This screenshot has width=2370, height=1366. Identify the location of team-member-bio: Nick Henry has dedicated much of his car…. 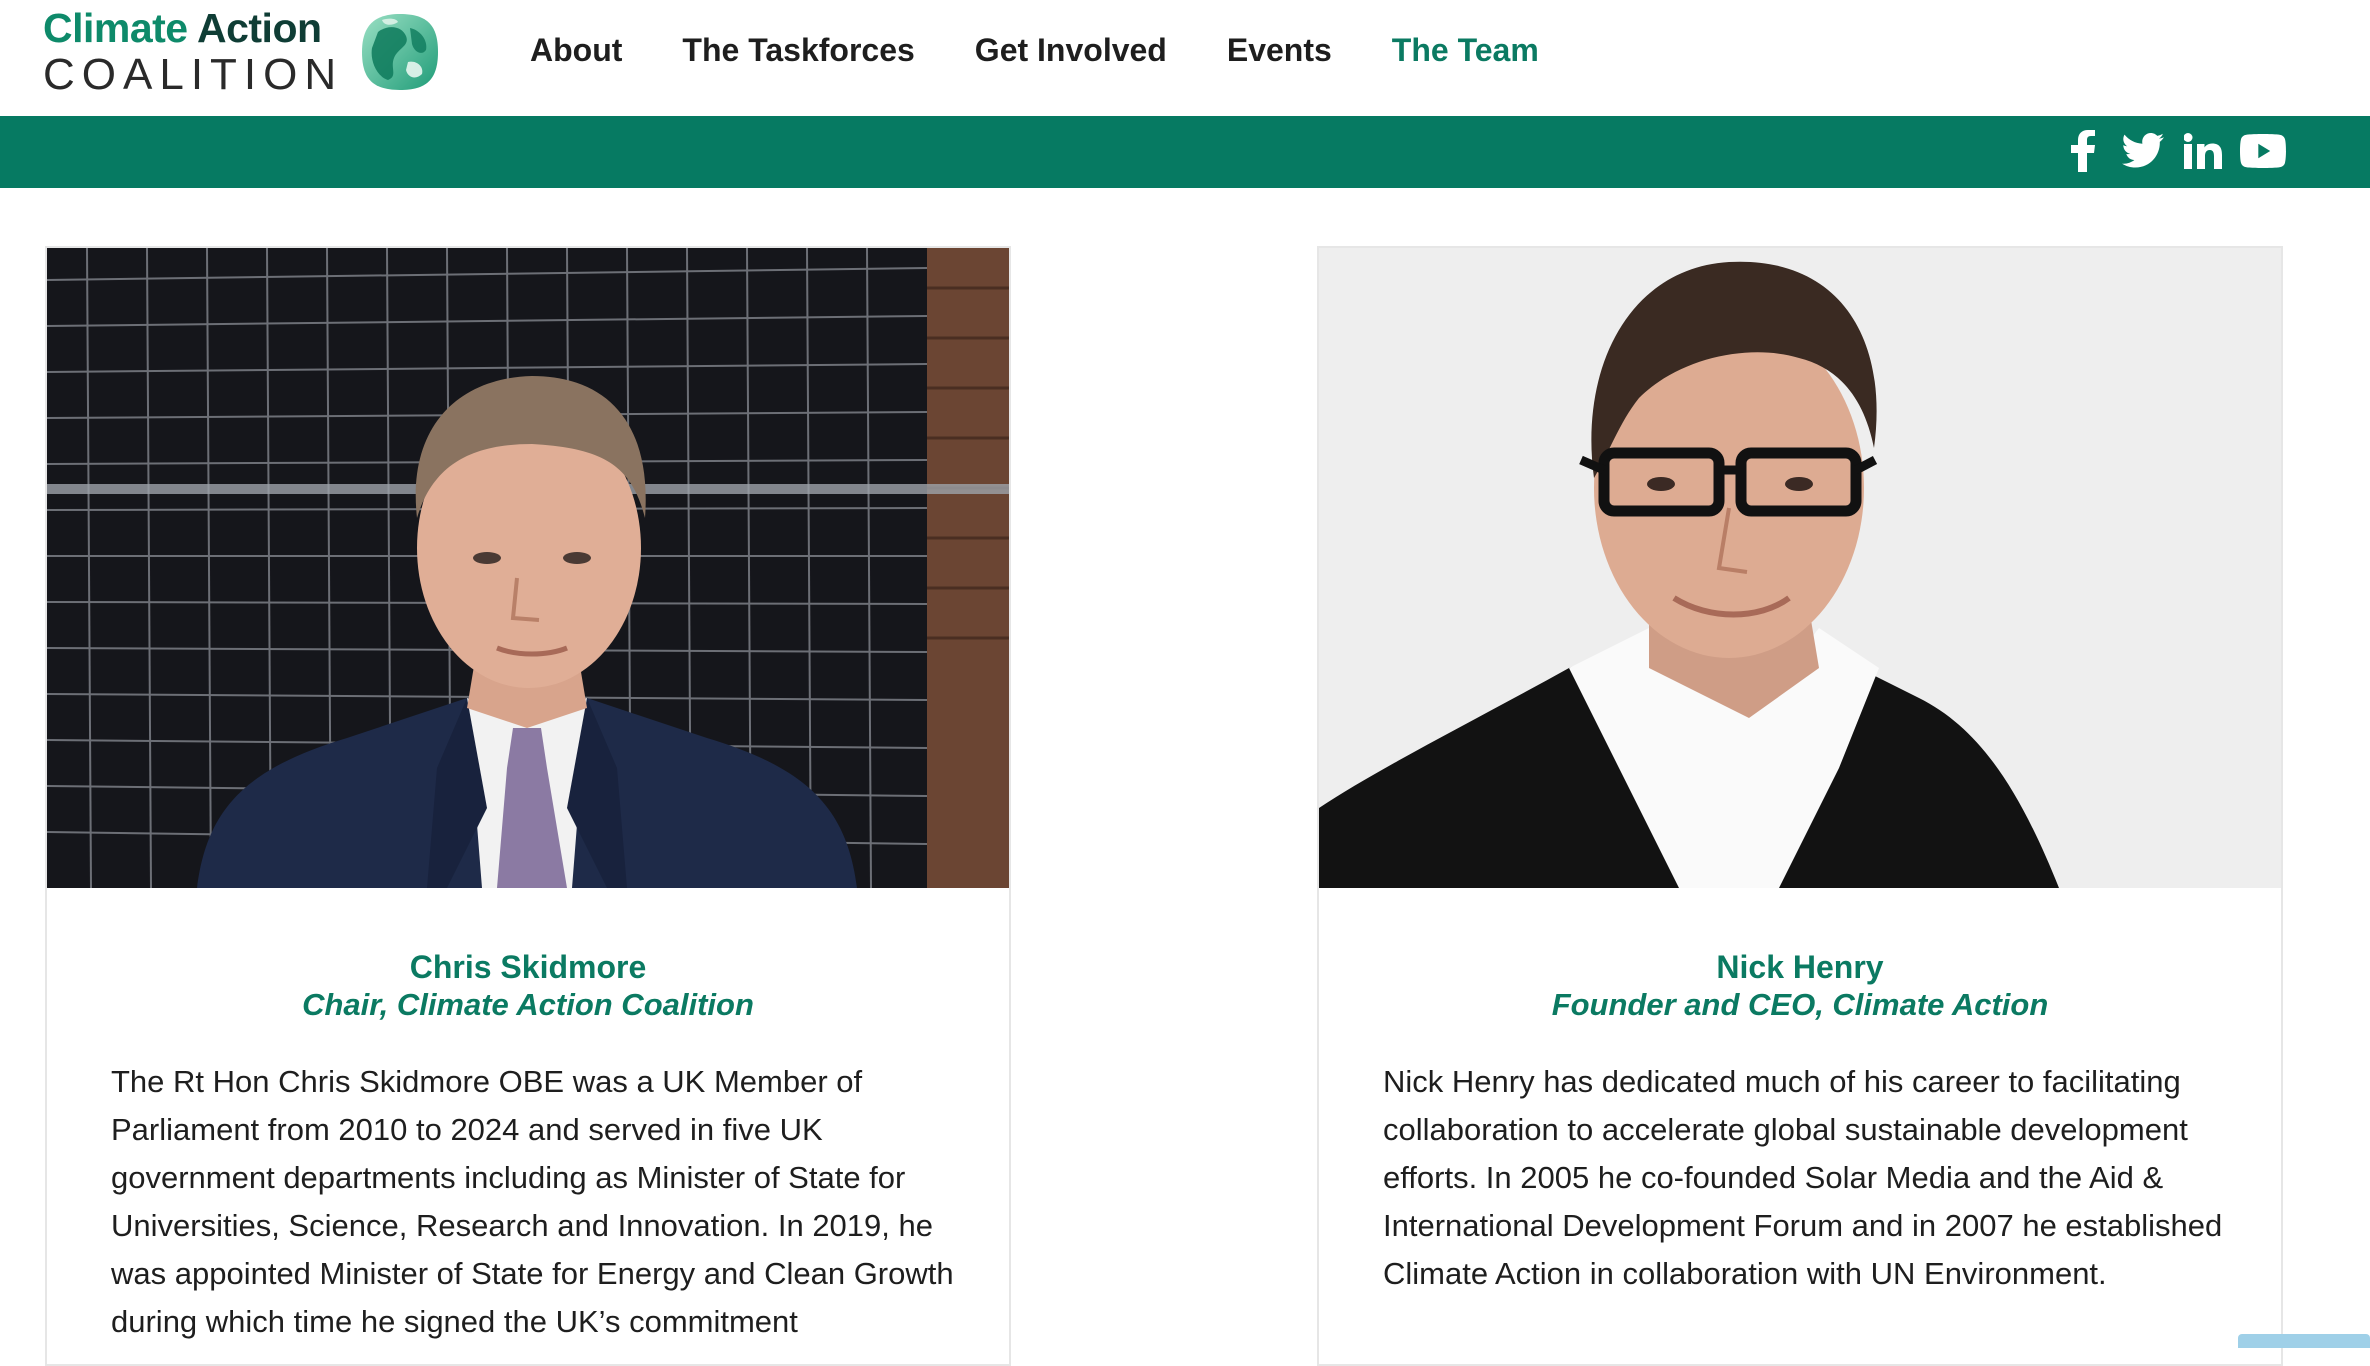
(1803, 1177).